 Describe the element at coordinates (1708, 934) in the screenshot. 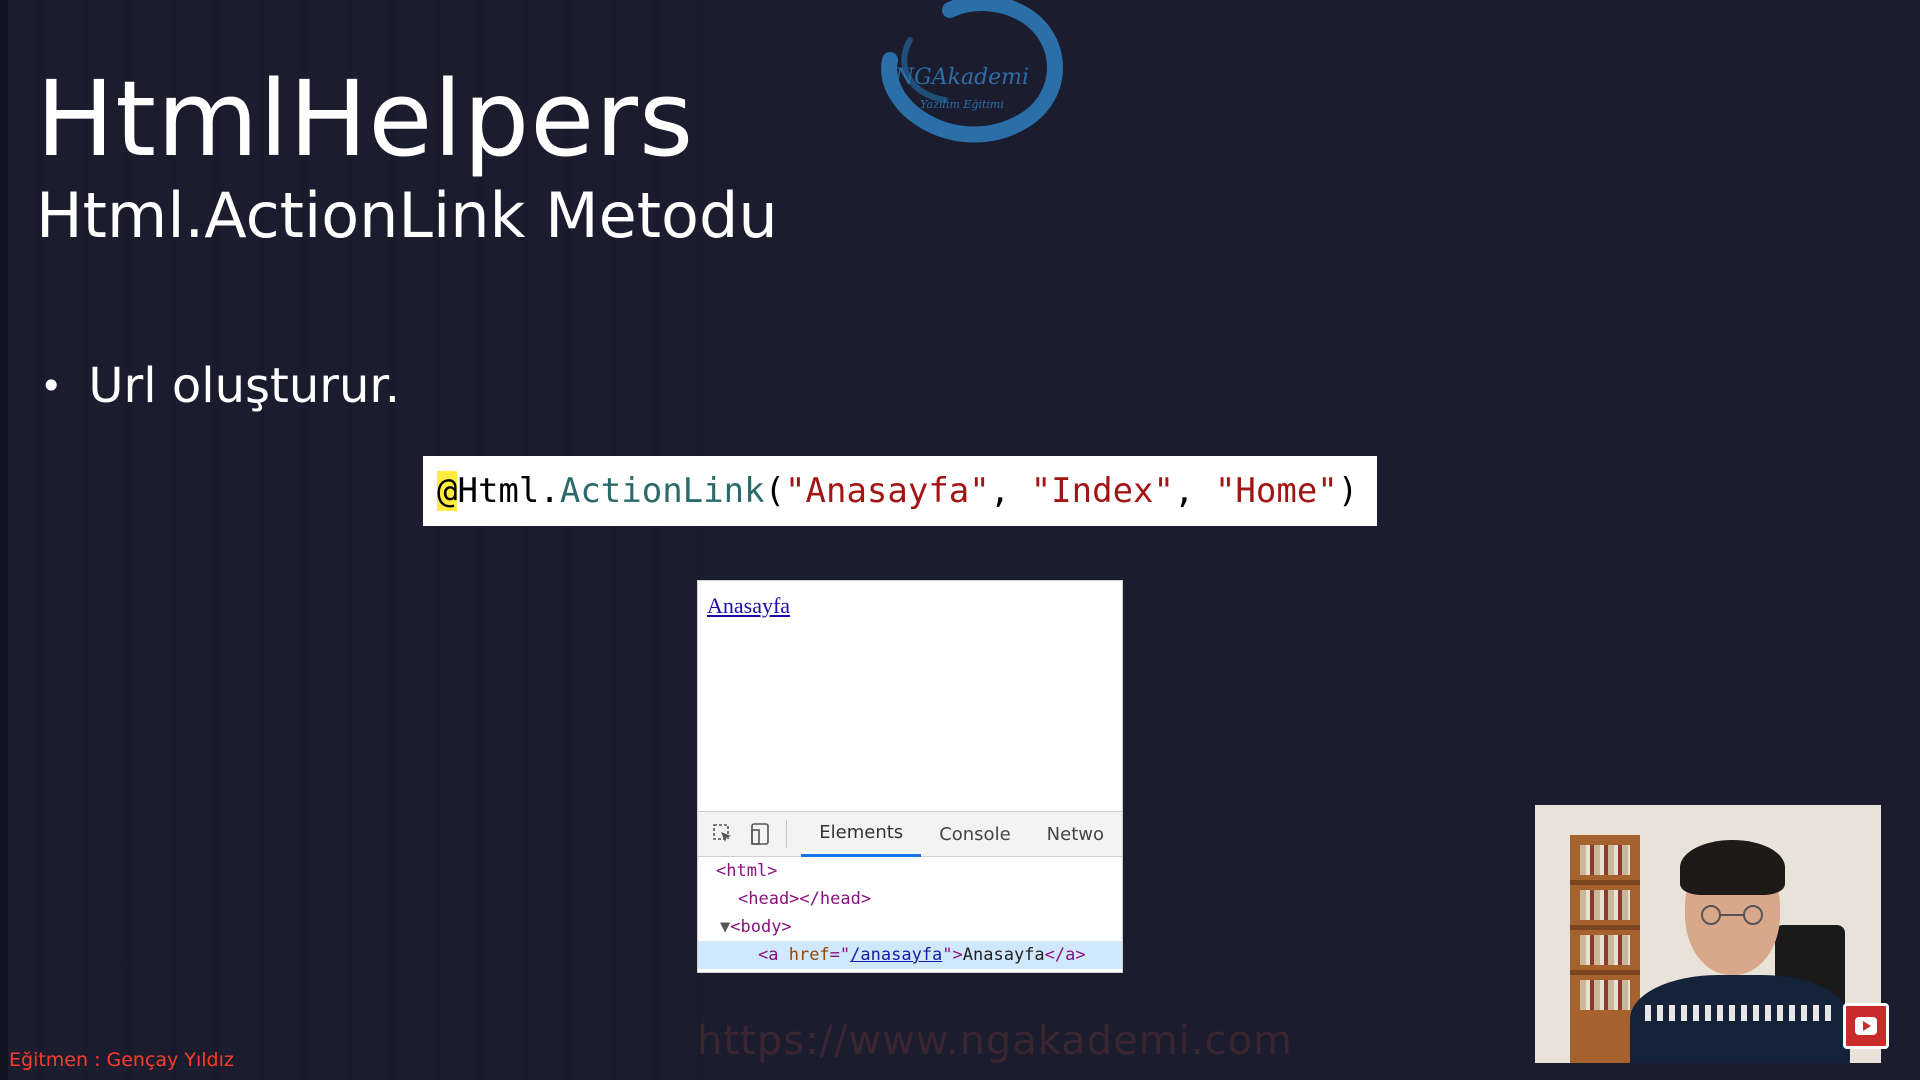

I see `webcam-overlay` at that location.